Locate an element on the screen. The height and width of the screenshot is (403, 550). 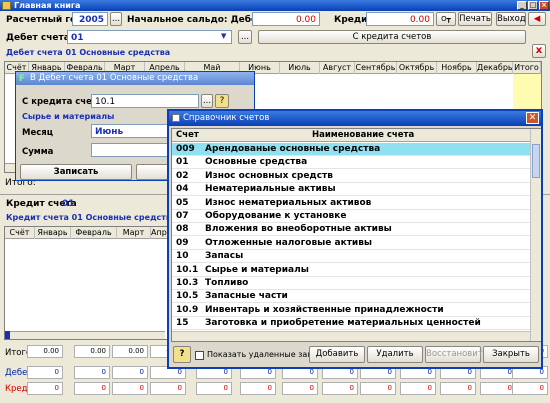
account-code: 10 is located at coordinates (182, 256).